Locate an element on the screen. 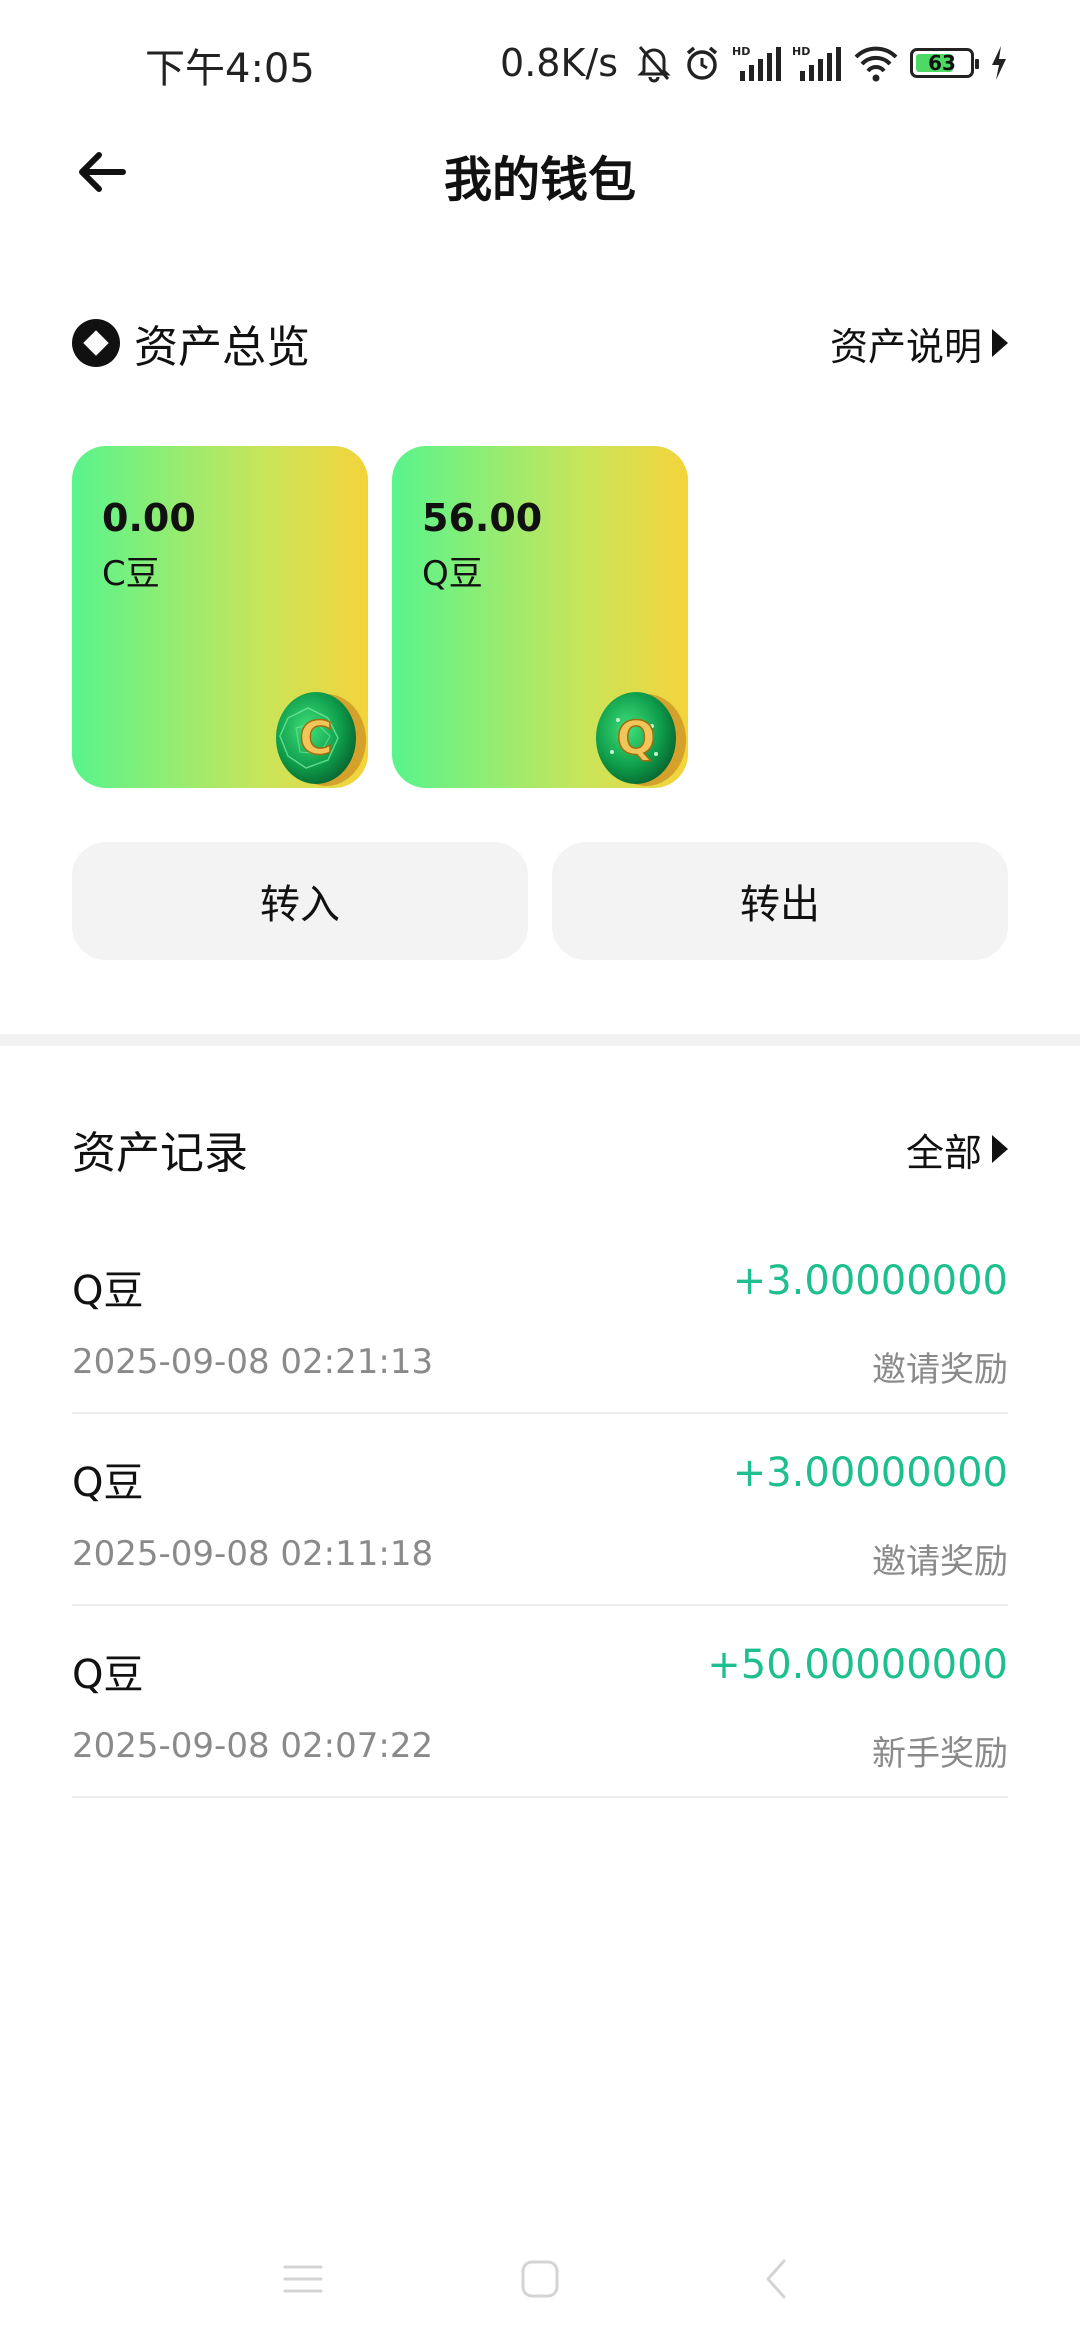  card-amount: 56.00 is located at coordinates (482, 518).